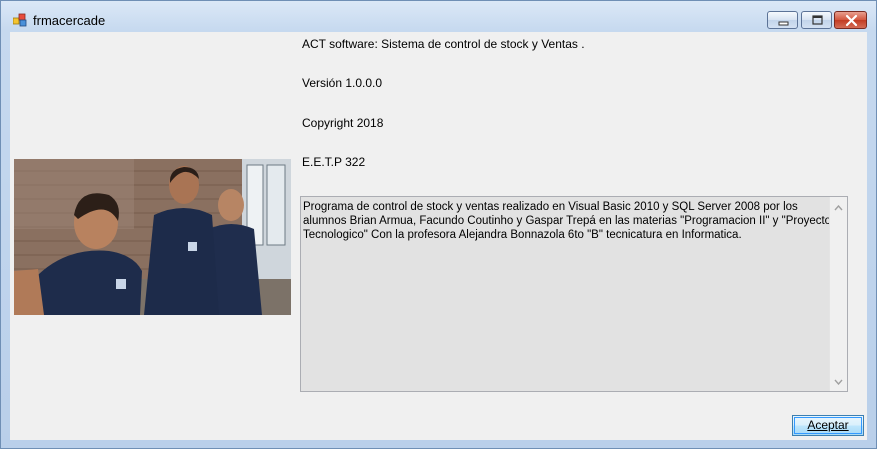  I want to click on window-title: frmacercade, so click(69, 20).